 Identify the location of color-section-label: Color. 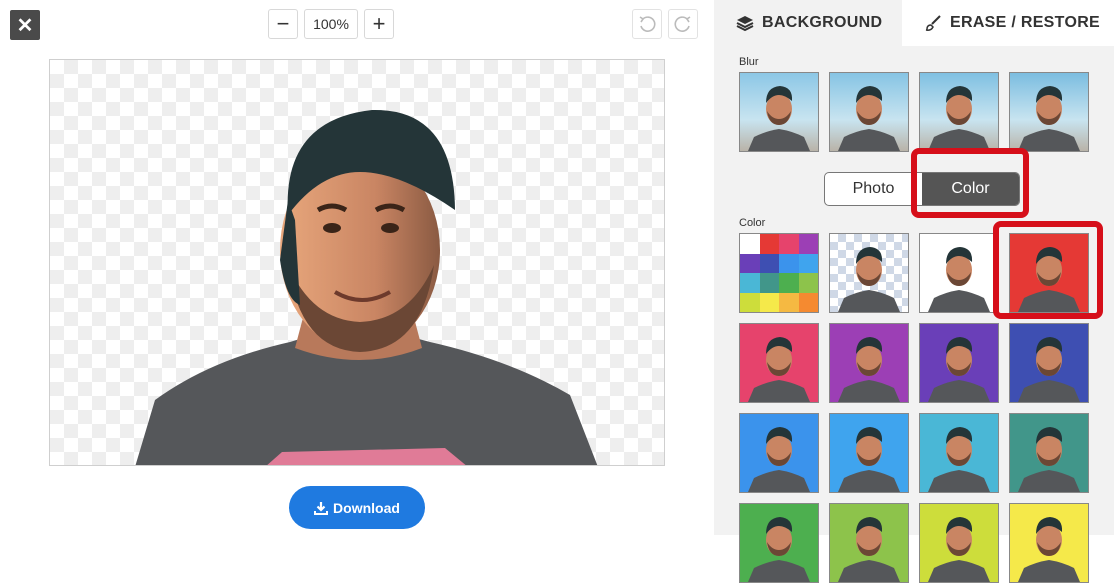
(752, 223).